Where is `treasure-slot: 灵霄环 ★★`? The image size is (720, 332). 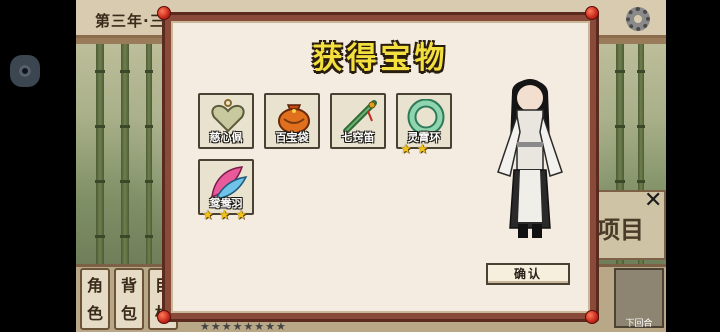 treasure-slot: 灵霄环 ★★ is located at coordinates (424, 125).